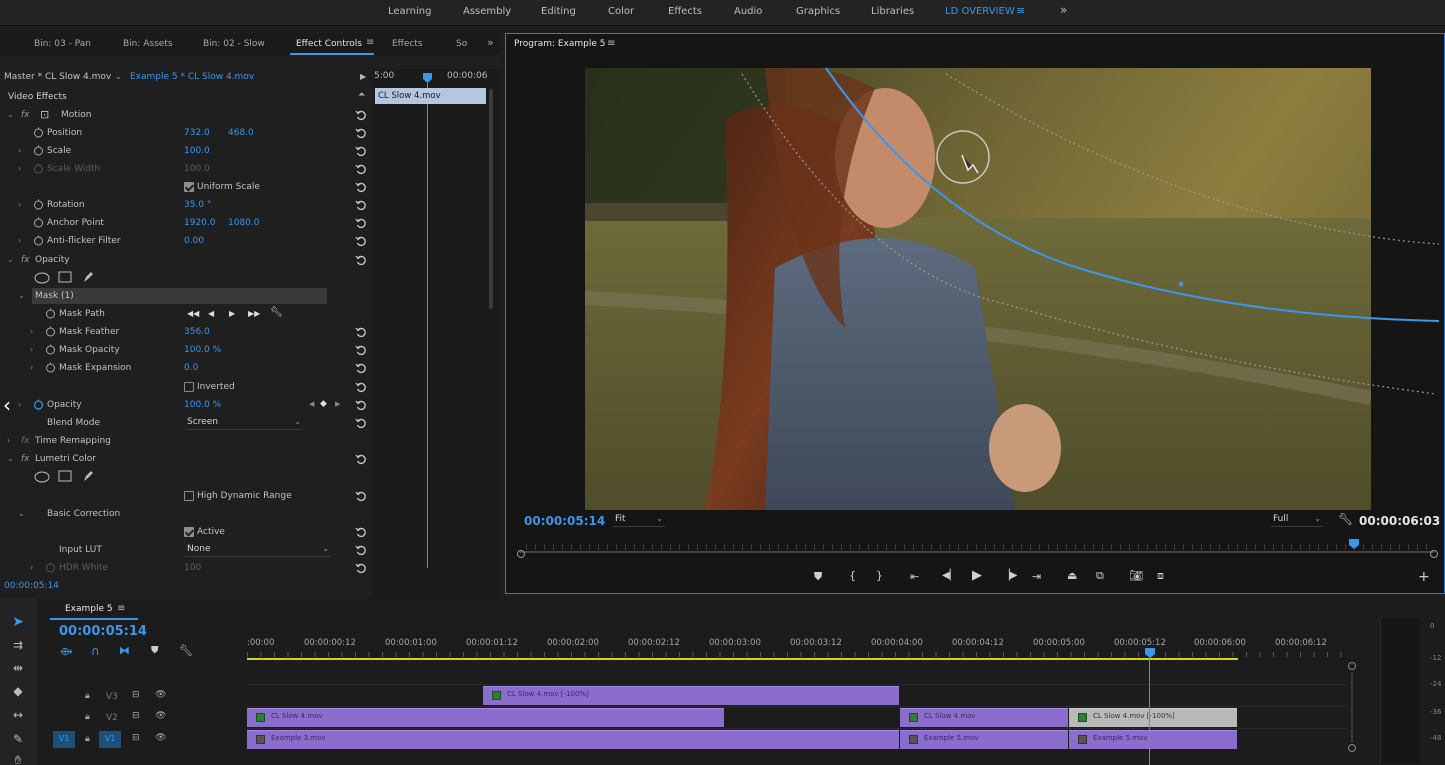  Describe the element at coordinates (95, 651) in the screenshot. I see `snap-magnet-icon: ∩` at that location.